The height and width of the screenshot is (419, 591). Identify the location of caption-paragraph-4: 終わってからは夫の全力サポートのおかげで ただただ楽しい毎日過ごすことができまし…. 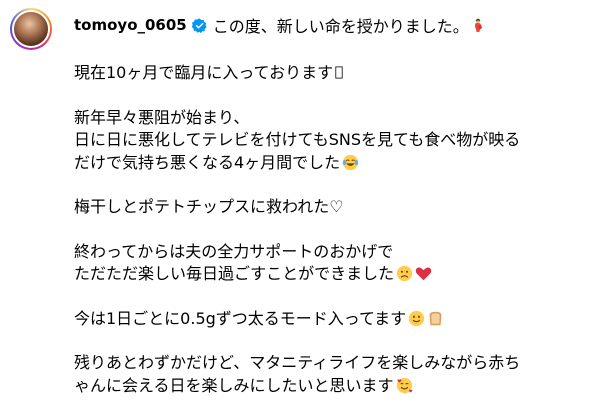
(326, 263).